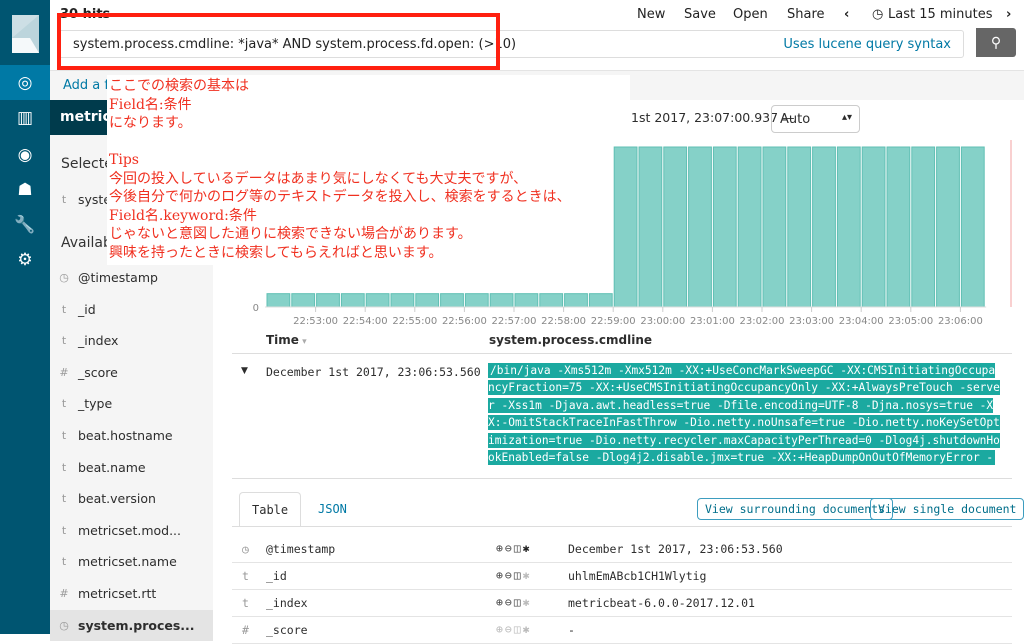 The image size is (1024, 644). I want to click on time-back-chevron-icon: ‹, so click(846, 14).